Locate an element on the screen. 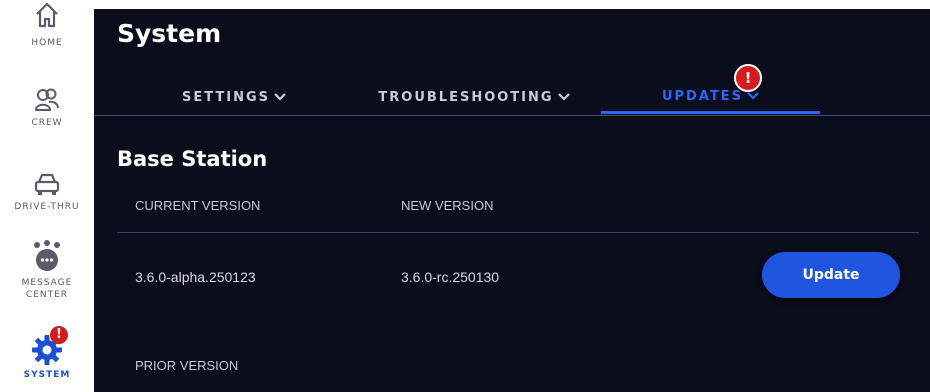  gear-icon-wrapper: ! is located at coordinates (49, 346).